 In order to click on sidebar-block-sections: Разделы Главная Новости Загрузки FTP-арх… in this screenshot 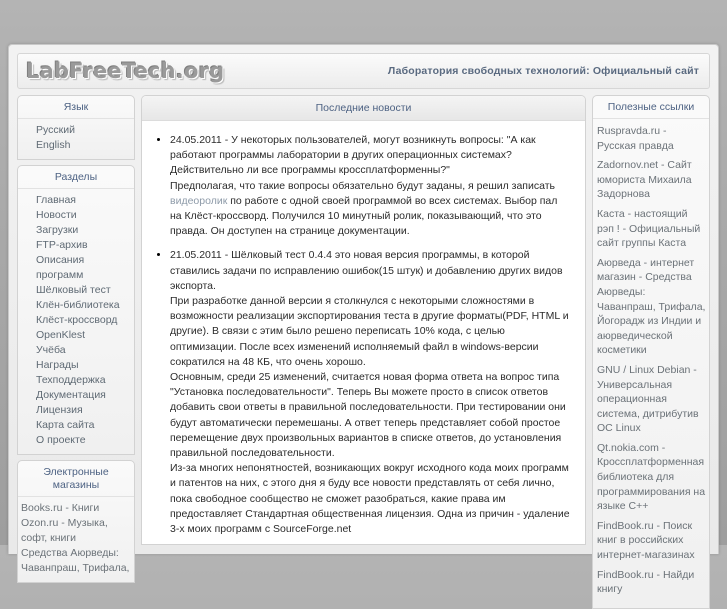, I will do `click(76, 310)`.